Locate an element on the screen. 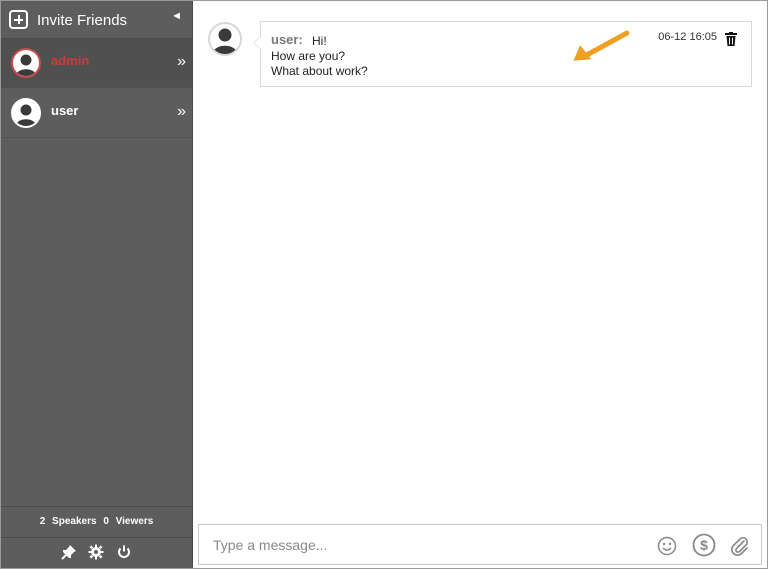 The width and height of the screenshot is (768, 569). power-icon is located at coordinates (125, 553).